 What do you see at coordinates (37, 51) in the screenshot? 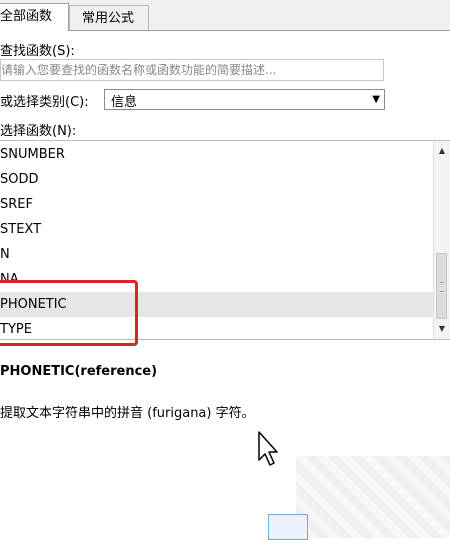
I see `search-label: 查找函数(S):` at bounding box center [37, 51].